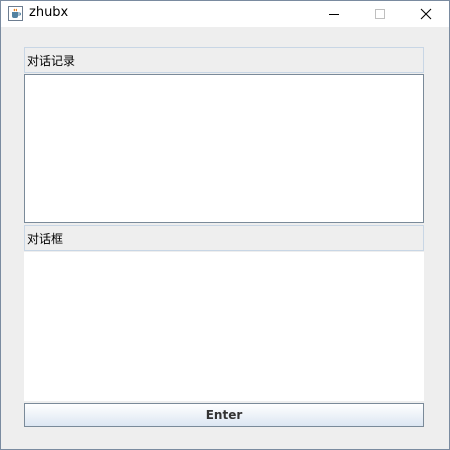 The height and width of the screenshot is (450, 450). Describe the element at coordinates (45, 239) in the screenshot. I see `input-label: 对话框` at that location.